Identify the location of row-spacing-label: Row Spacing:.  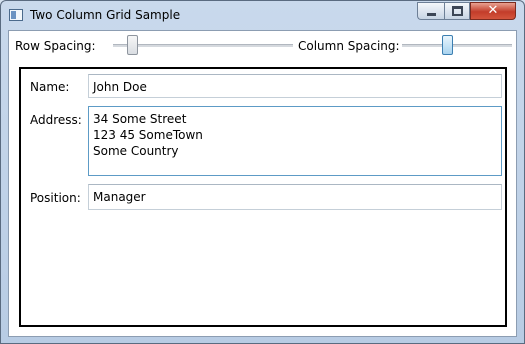
(55, 46).